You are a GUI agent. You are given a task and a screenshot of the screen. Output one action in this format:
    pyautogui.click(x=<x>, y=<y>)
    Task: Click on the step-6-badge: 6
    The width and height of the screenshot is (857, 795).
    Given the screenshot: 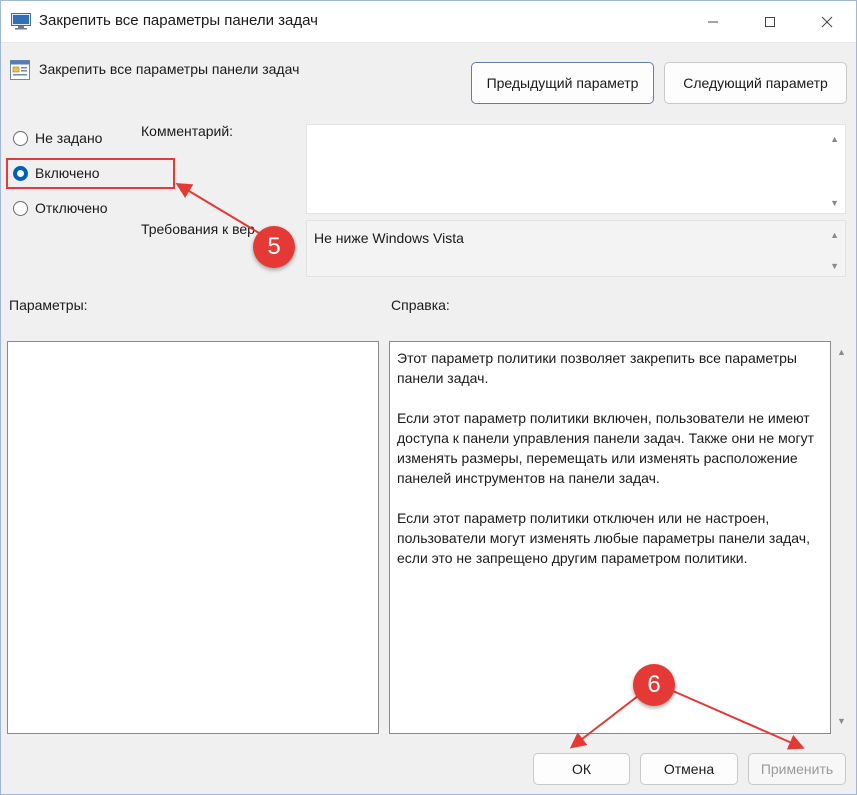 What is the action you would take?
    pyautogui.click(x=654, y=685)
    